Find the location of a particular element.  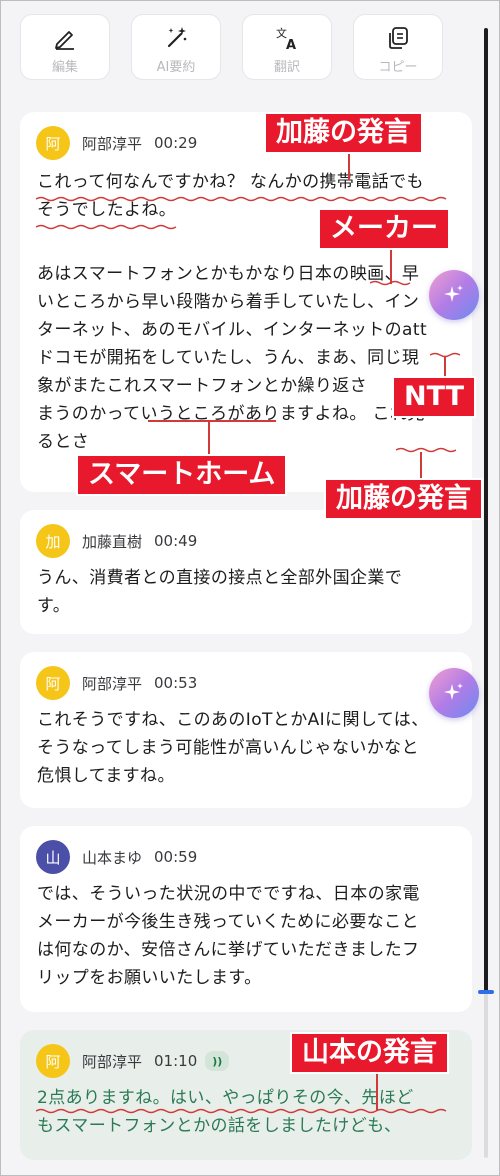

pen-icon is located at coordinates (64, 40).